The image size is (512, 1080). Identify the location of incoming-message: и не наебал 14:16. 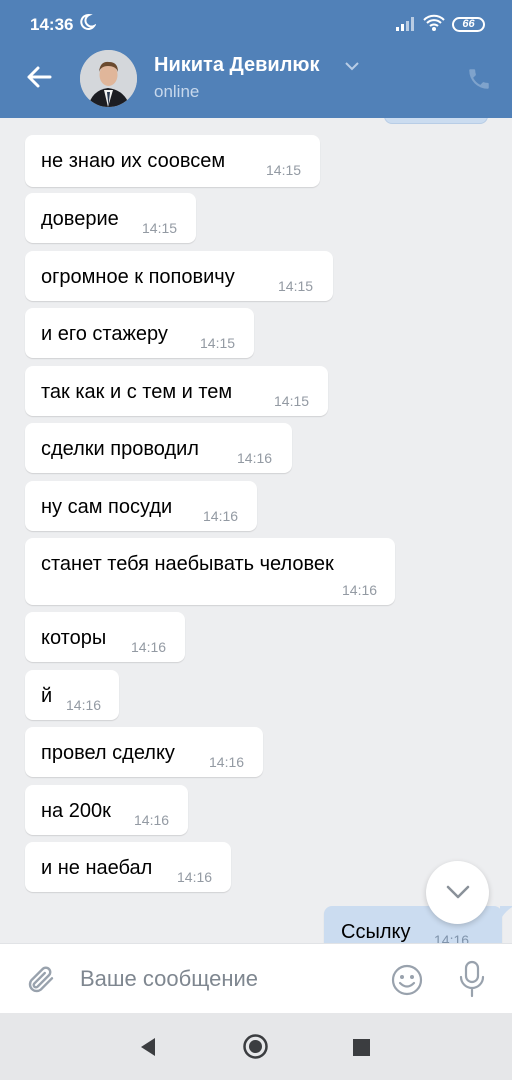
(128, 867).